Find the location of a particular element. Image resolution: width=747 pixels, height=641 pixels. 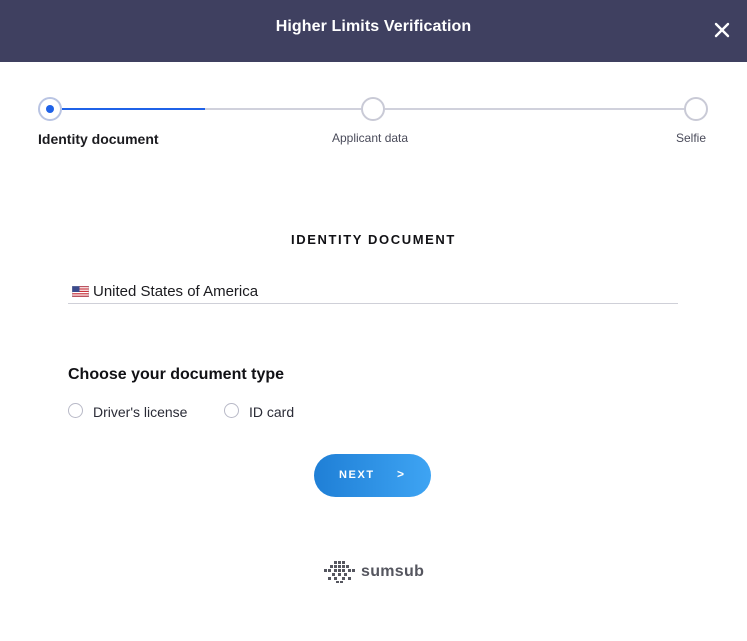

chevron-right-icon: > is located at coordinates (401, 474).